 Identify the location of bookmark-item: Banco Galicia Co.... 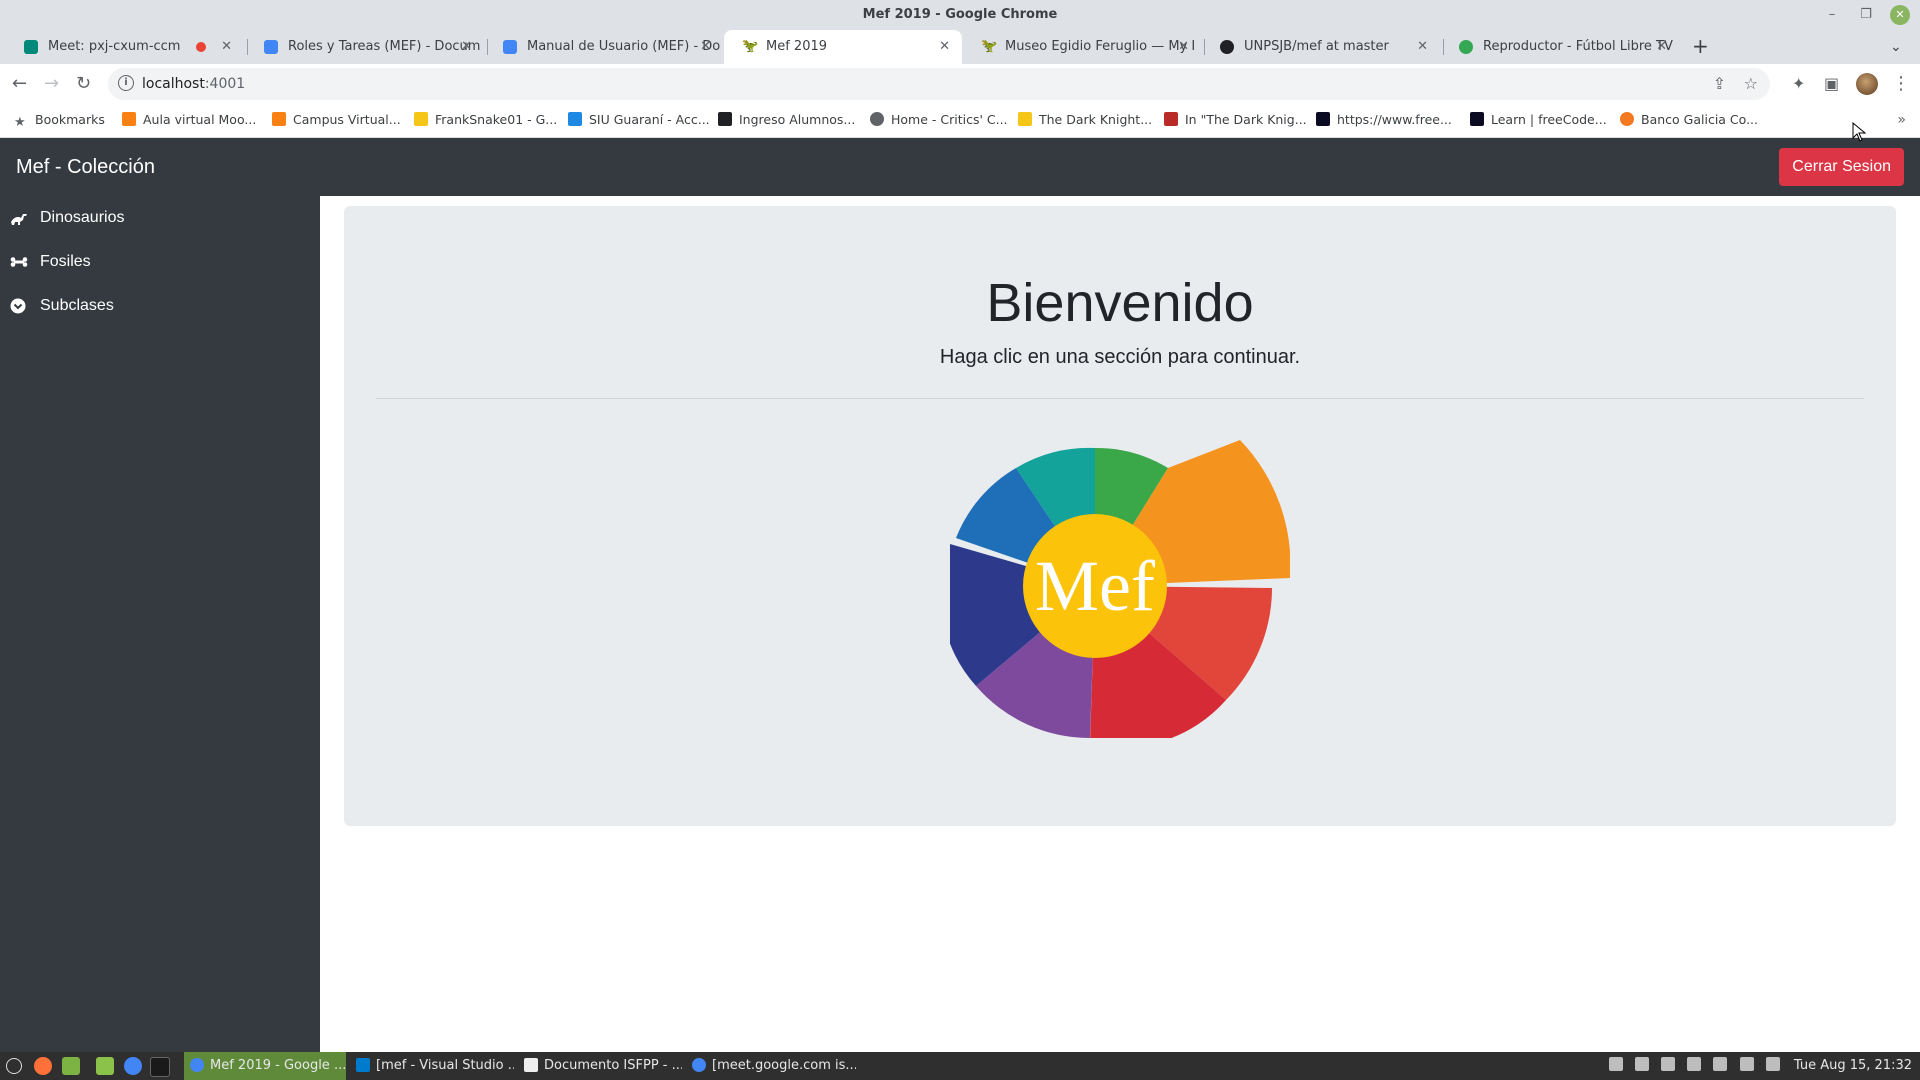
(1689, 120).